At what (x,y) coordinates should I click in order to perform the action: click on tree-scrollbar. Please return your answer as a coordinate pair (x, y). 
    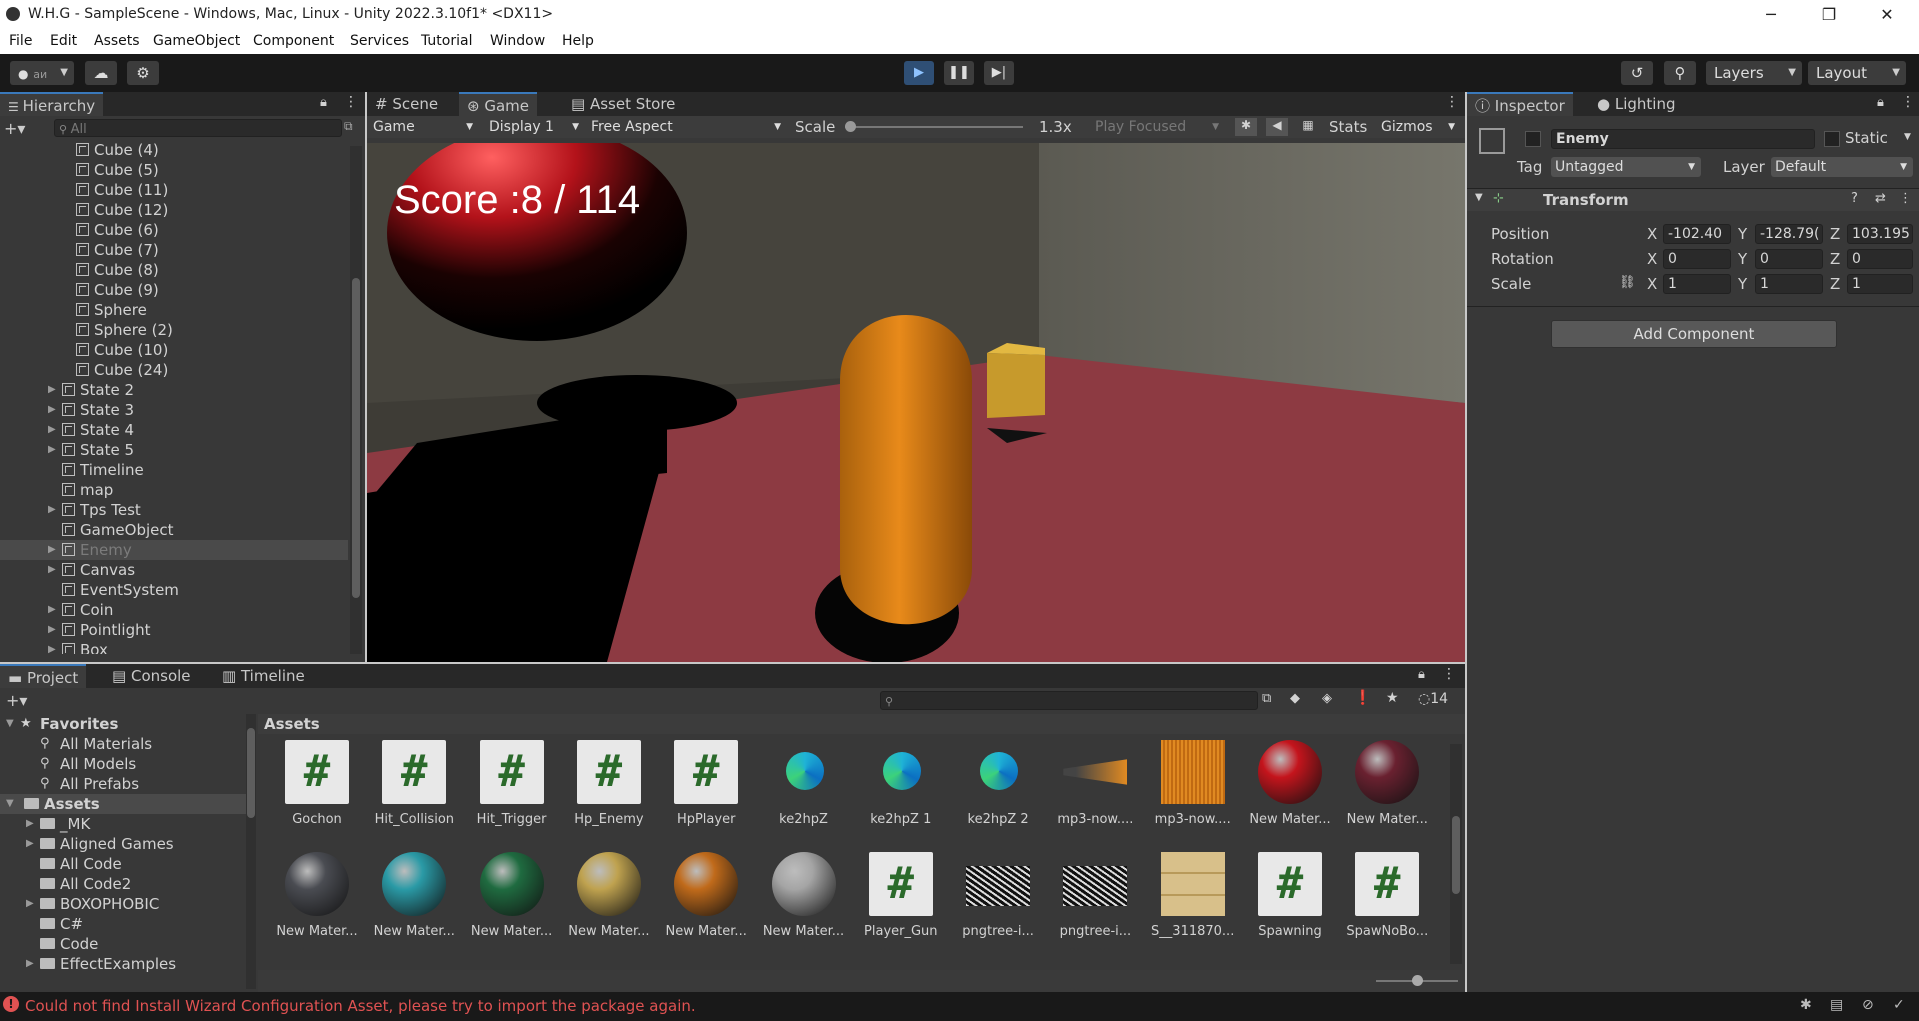
    Looking at the image, I should click on (251, 851).